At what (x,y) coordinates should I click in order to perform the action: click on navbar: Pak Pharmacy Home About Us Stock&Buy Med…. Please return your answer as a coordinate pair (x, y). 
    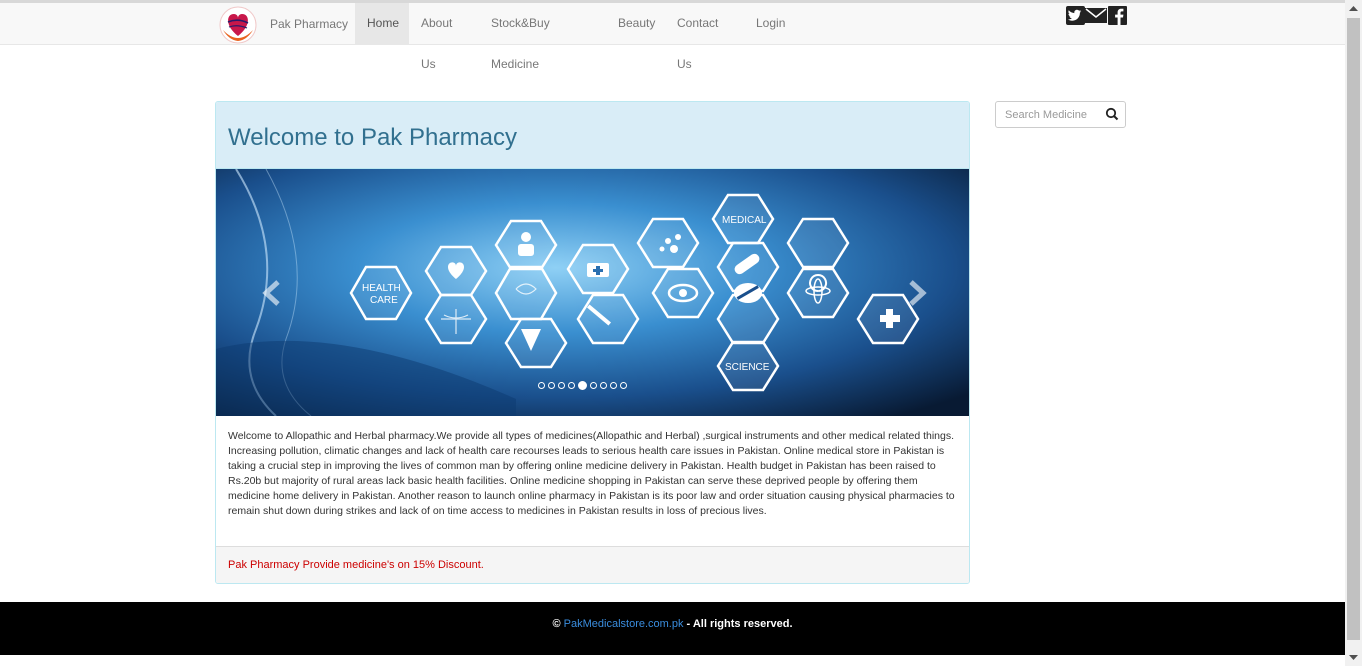
    Looking at the image, I should click on (672, 37).